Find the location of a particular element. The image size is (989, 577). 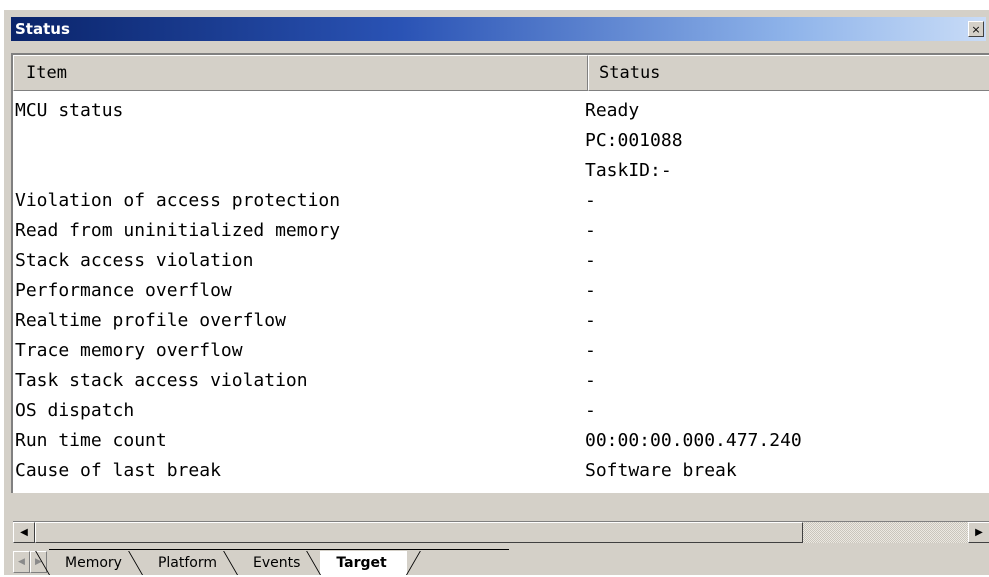

row-status: Software break is located at coordinates (661, 470).